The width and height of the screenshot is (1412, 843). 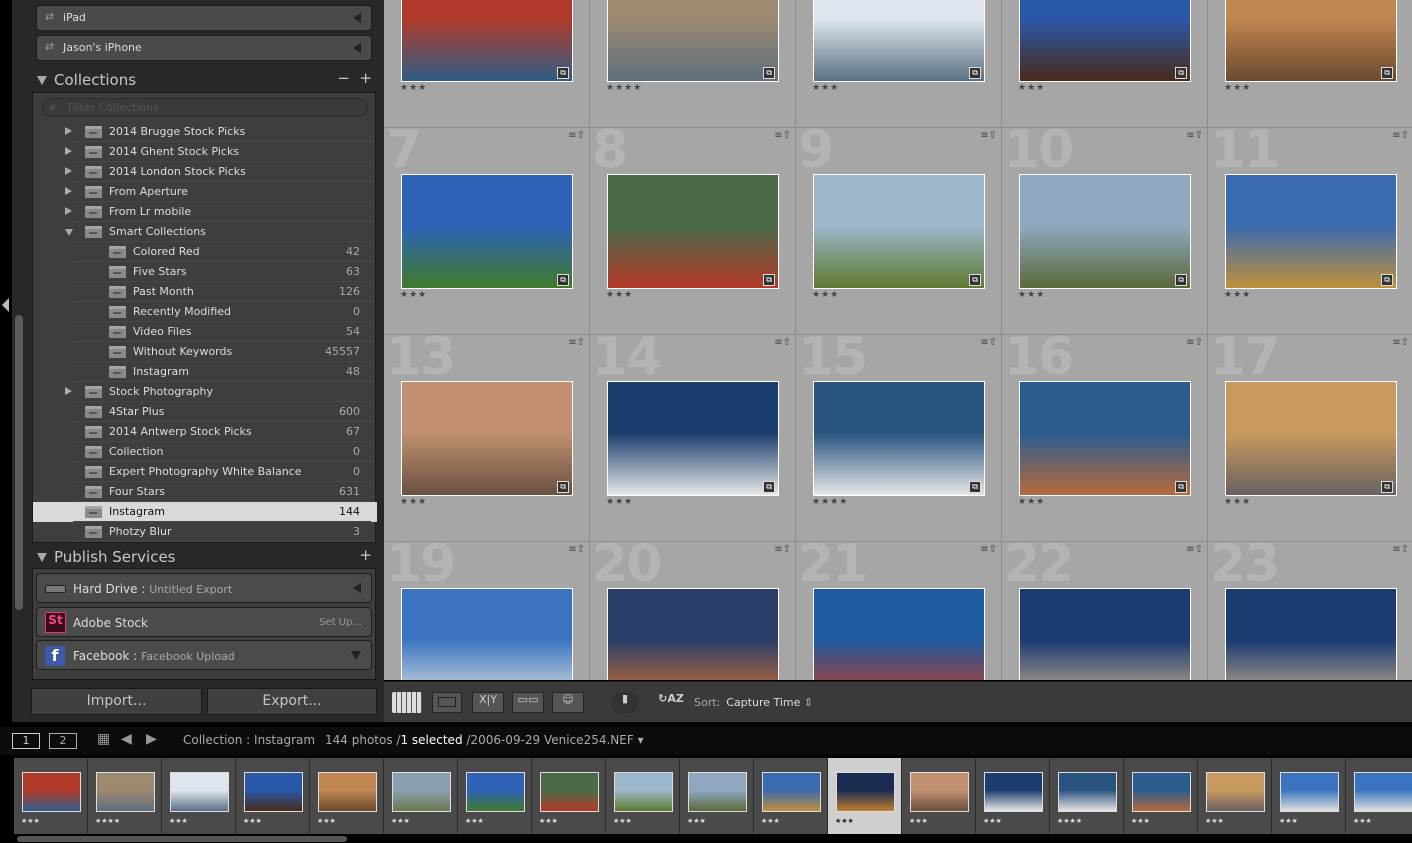 I want to click on grid-cell: 8 ≡⇧ ⧉ ★★★, so click(x=693, y=227).